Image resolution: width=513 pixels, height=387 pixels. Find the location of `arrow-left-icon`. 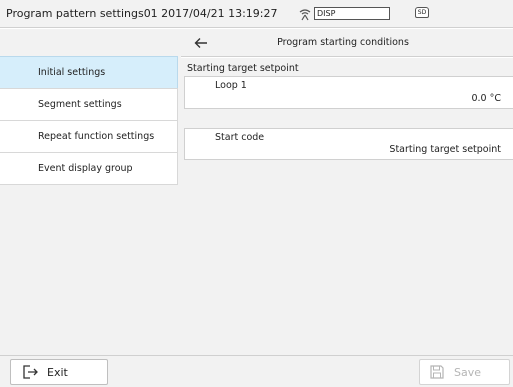

arrow-left-icon is located at coordinates (200, 43).